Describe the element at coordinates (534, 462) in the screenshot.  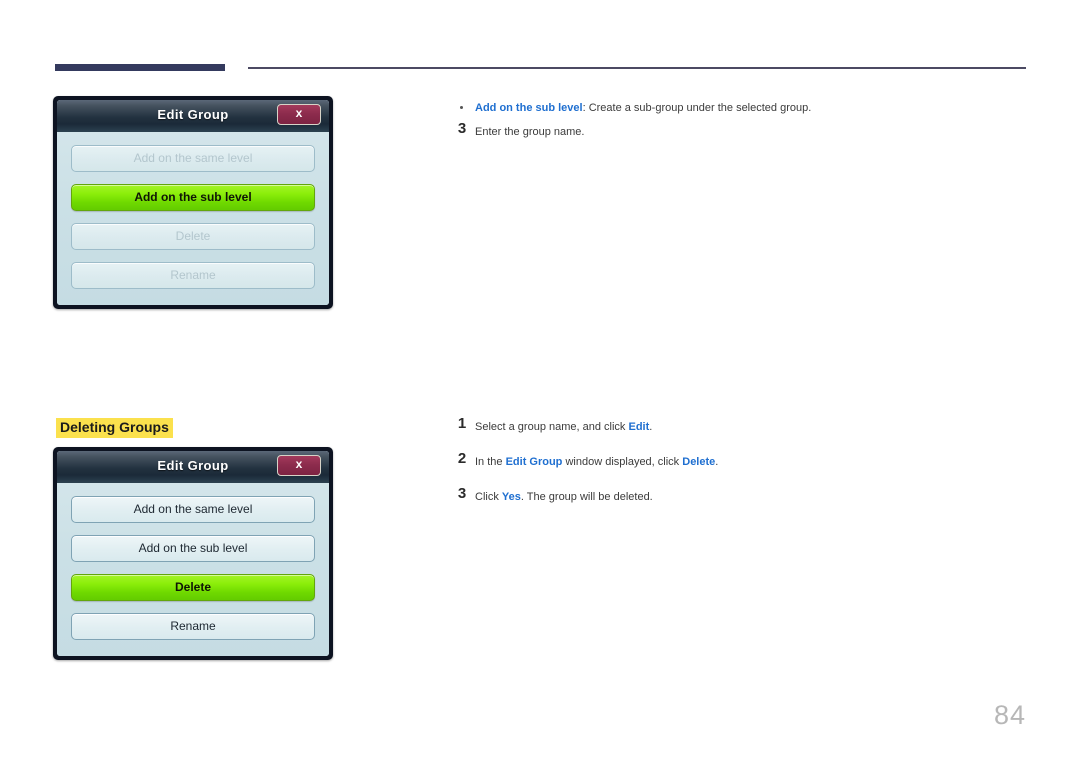
I see `emphasis-edit-group: Edit Group` at that location.